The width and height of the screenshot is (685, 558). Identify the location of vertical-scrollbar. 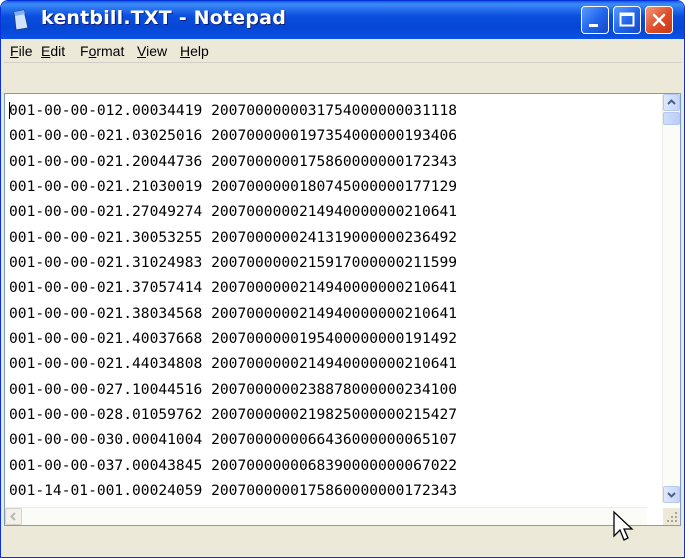
(671, 298).